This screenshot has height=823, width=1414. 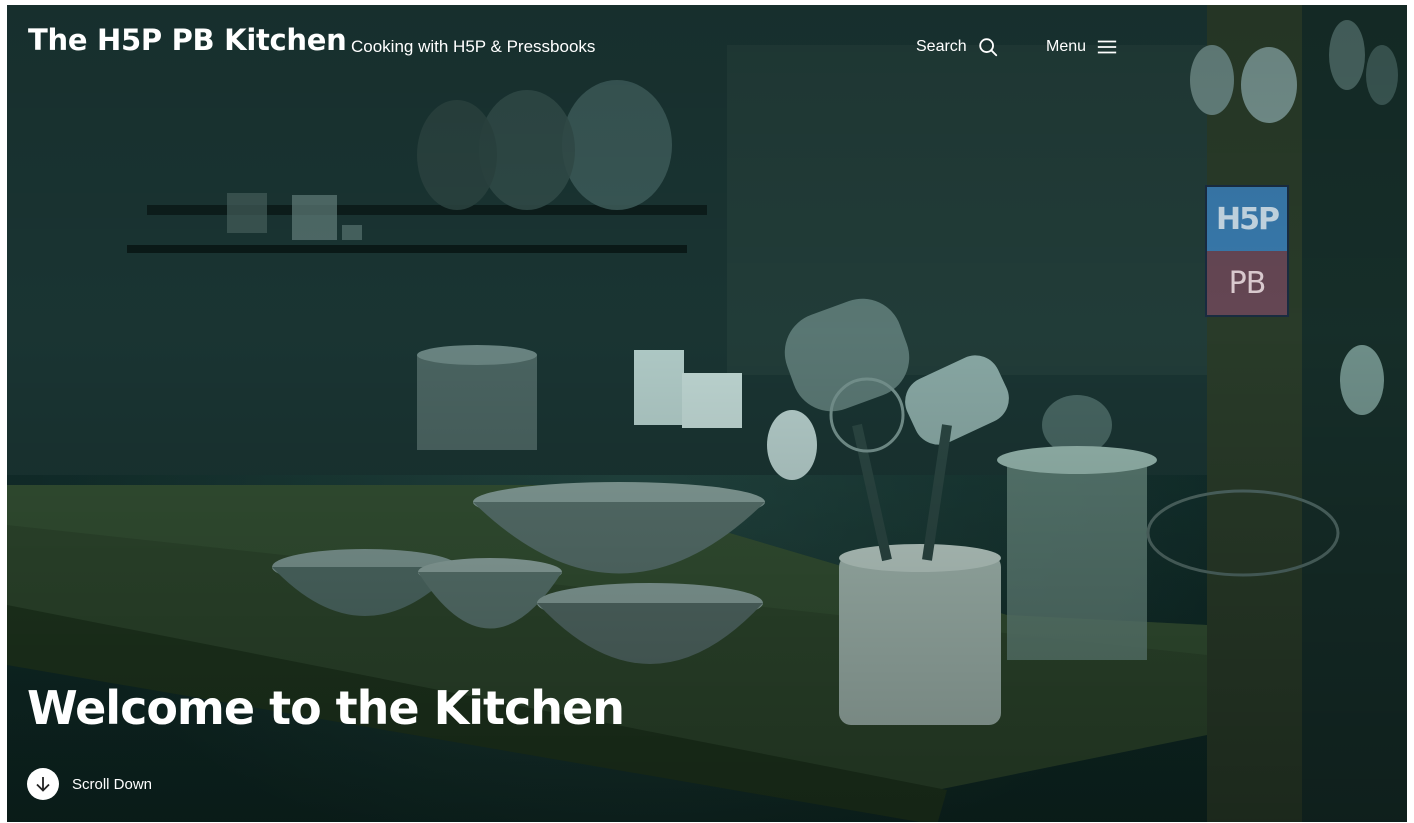 I want to click on scroll-down-button: Scroll Down, so click(x=89, y=784).